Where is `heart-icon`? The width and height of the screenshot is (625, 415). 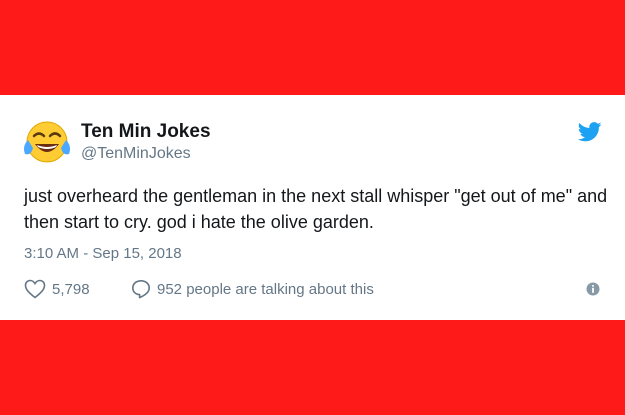 heart-icon is located at coordinates (35, 289).